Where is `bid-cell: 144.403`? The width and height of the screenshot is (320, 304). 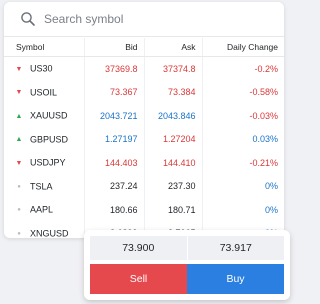 bid-cell: 144.403 is located at coordinates (113, 163).